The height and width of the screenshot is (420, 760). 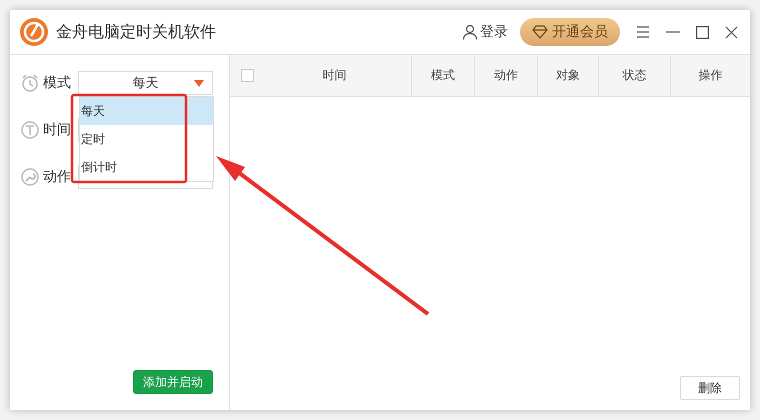 What do you see at coordinates (57, 130) in the screenshot?
I see `field-label: 时间` at bounding box center [57, 130].